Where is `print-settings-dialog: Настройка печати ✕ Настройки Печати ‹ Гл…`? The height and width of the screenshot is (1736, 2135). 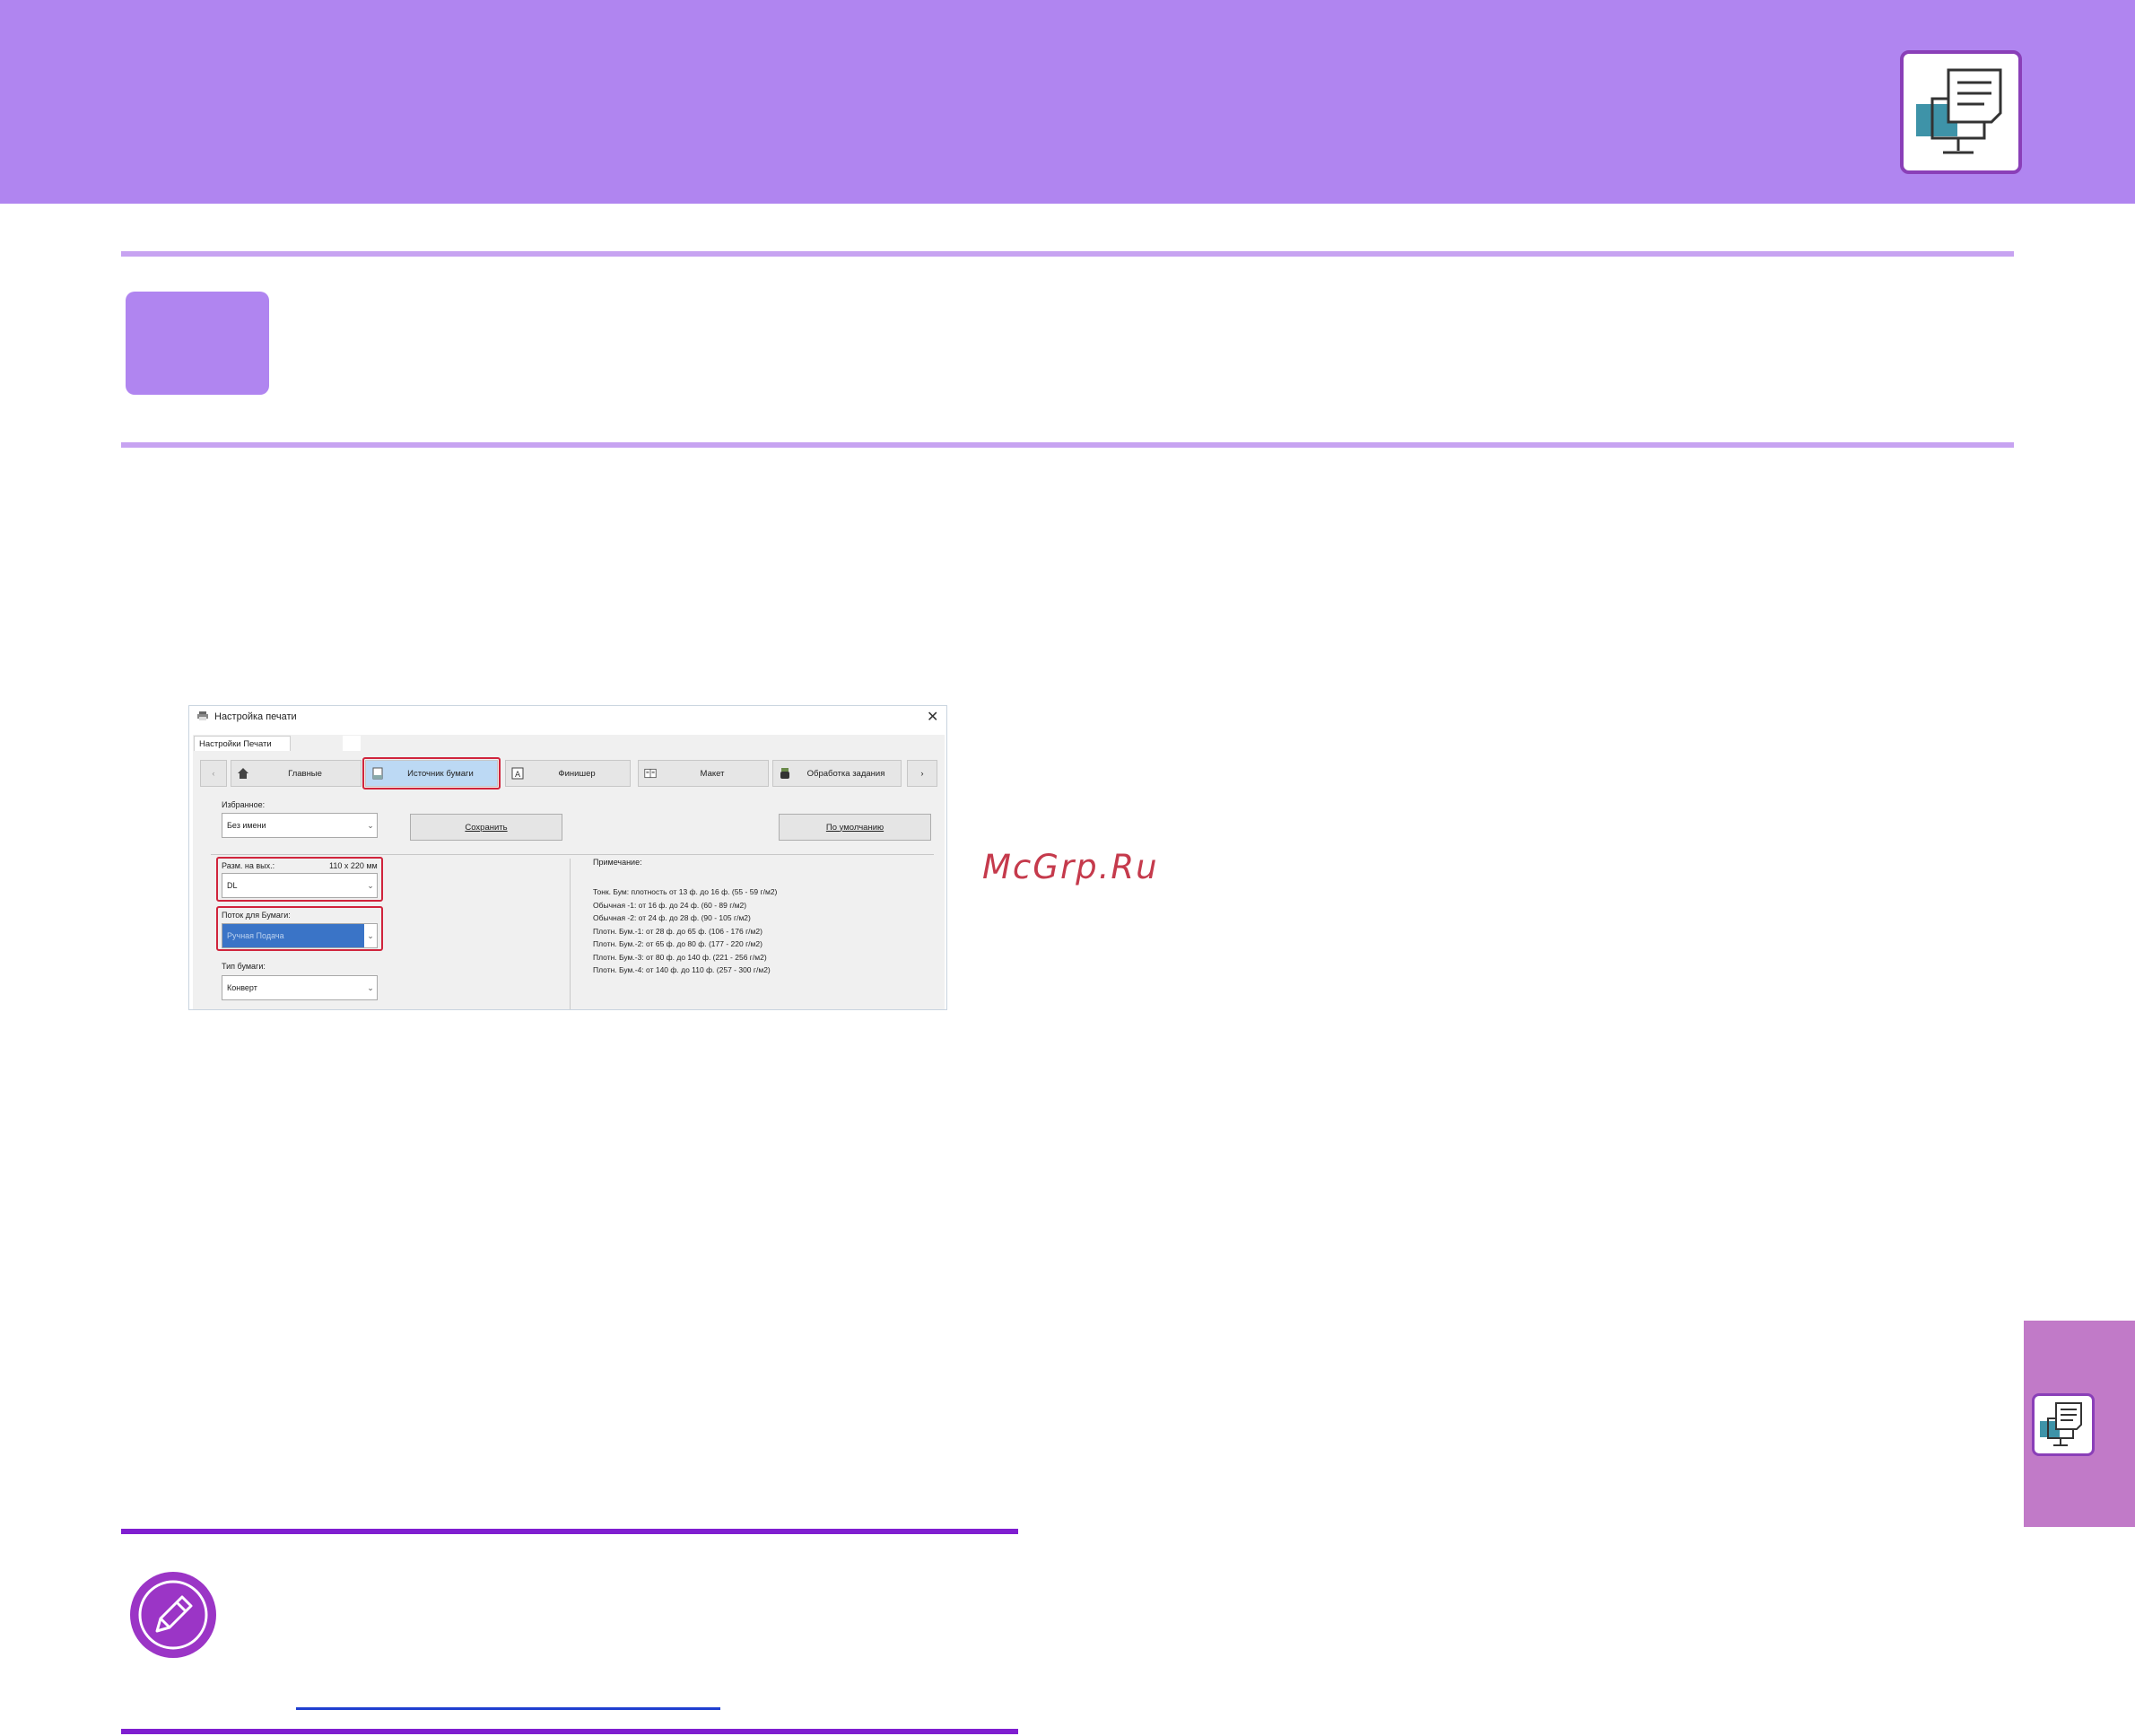 print-settings-dialog: Настройка печати ✕ Настройки Печати ‹ Гл… is located at coordinates (567, 857).